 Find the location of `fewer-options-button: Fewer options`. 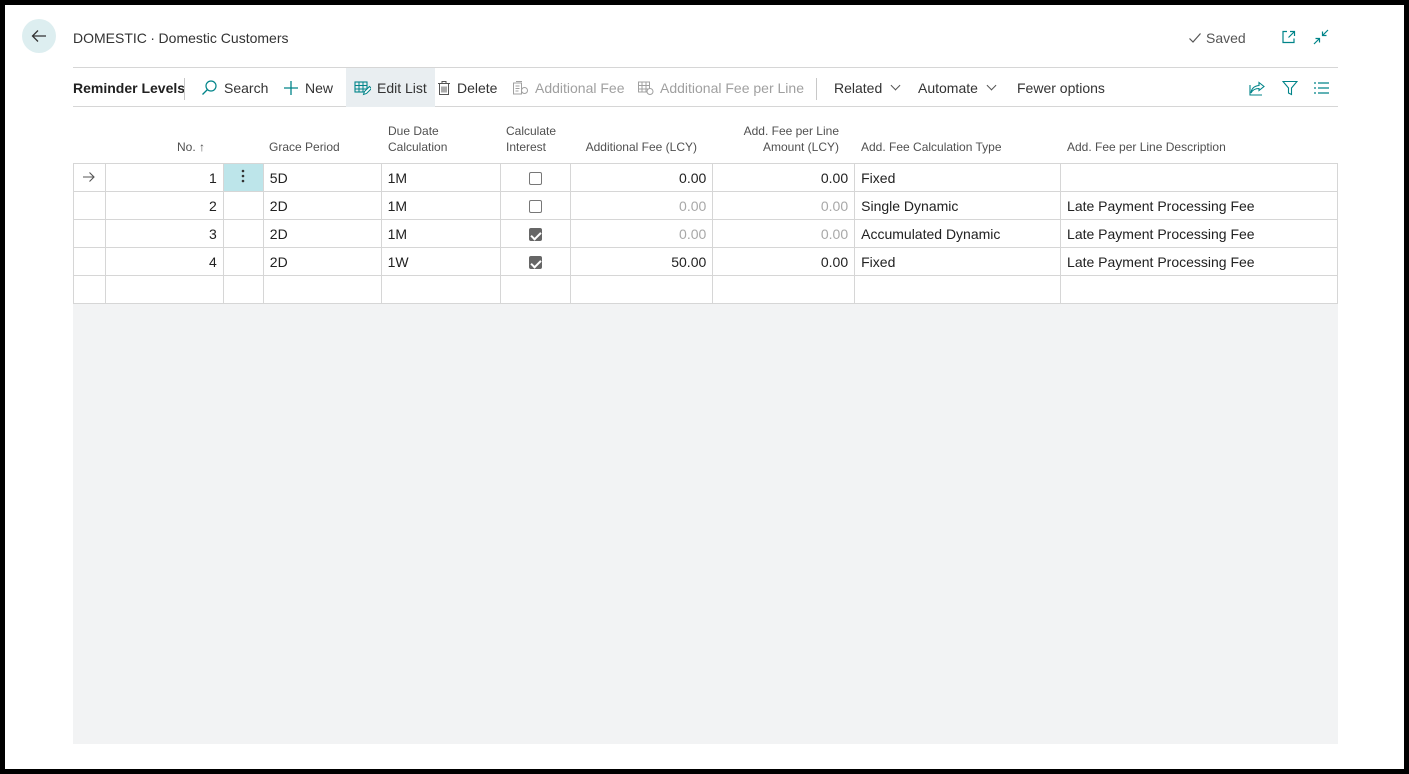

fewer-options-button: Fewer options is located at coordinates (1061, 87).